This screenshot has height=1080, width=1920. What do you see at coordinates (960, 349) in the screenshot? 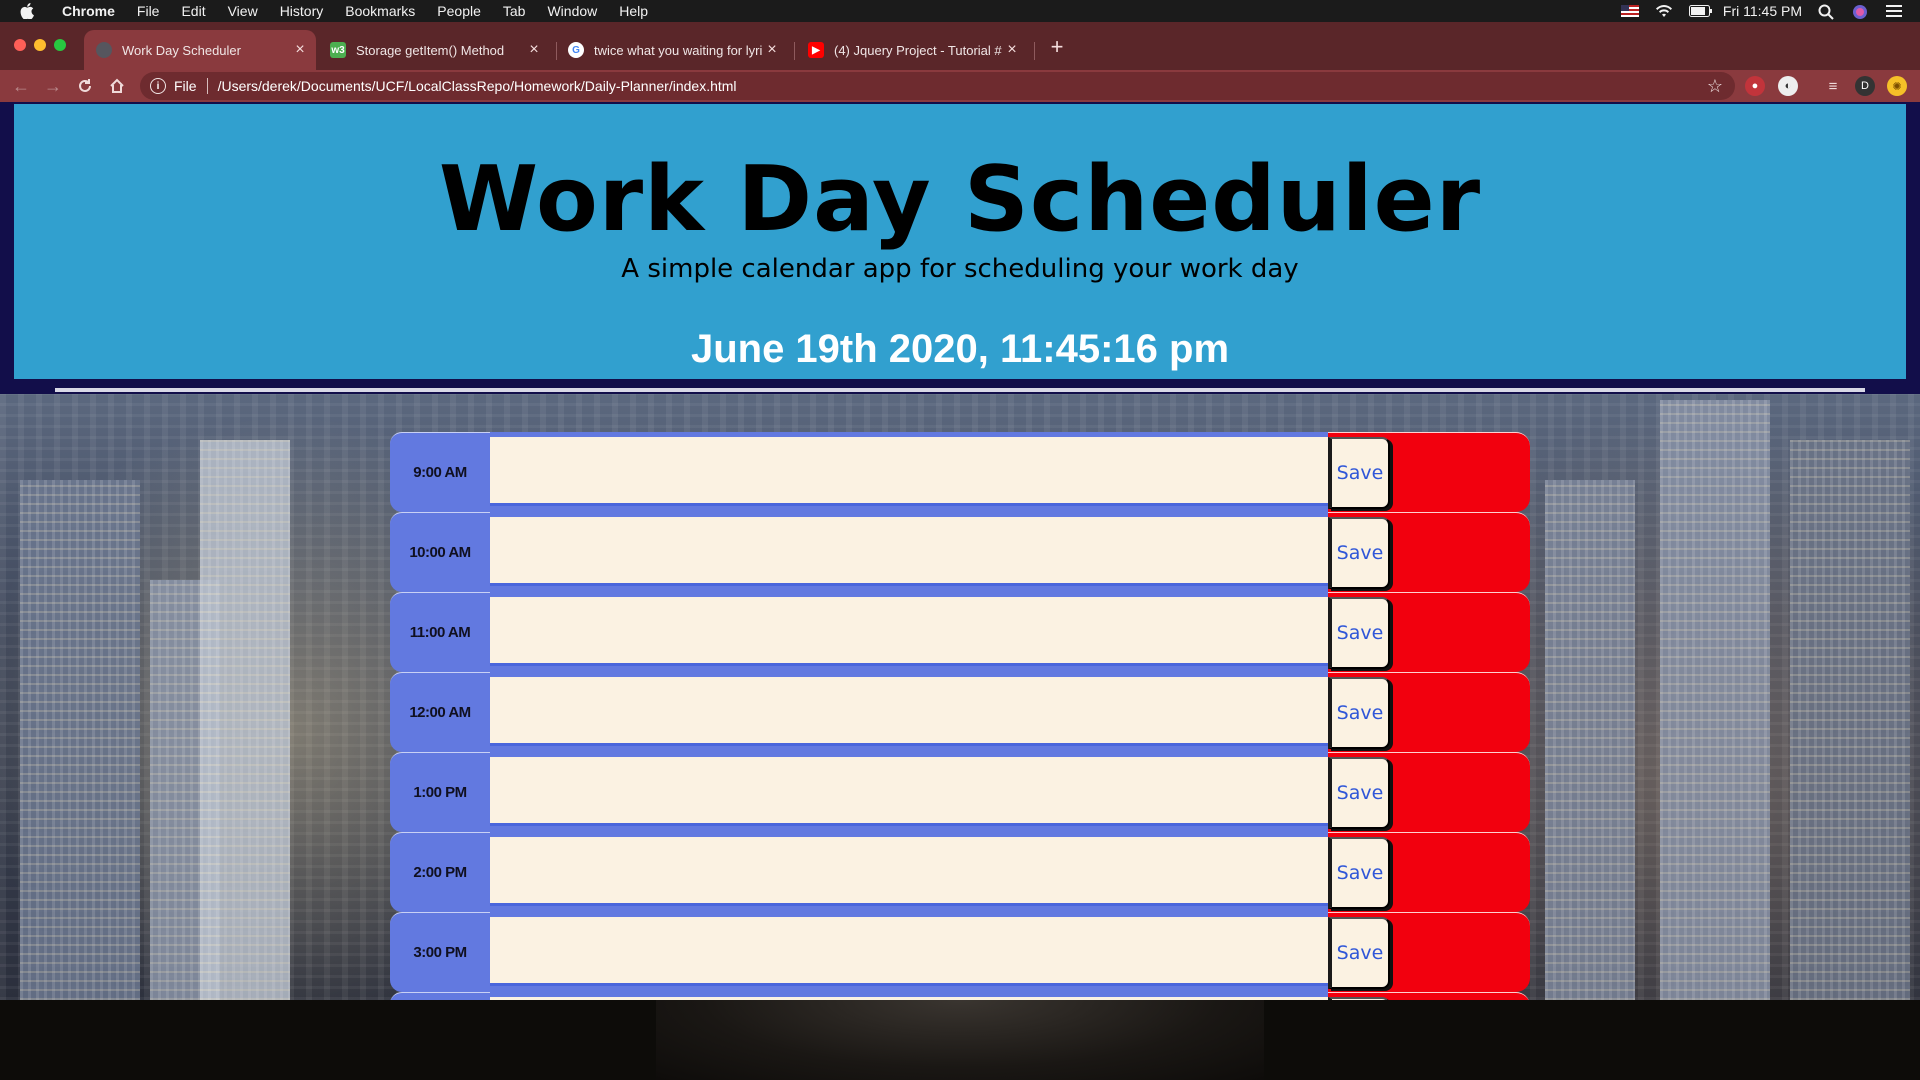
I see `current-date-time: June 19th 2020, 11:45:16 pm` at bounding box center [960, 349].